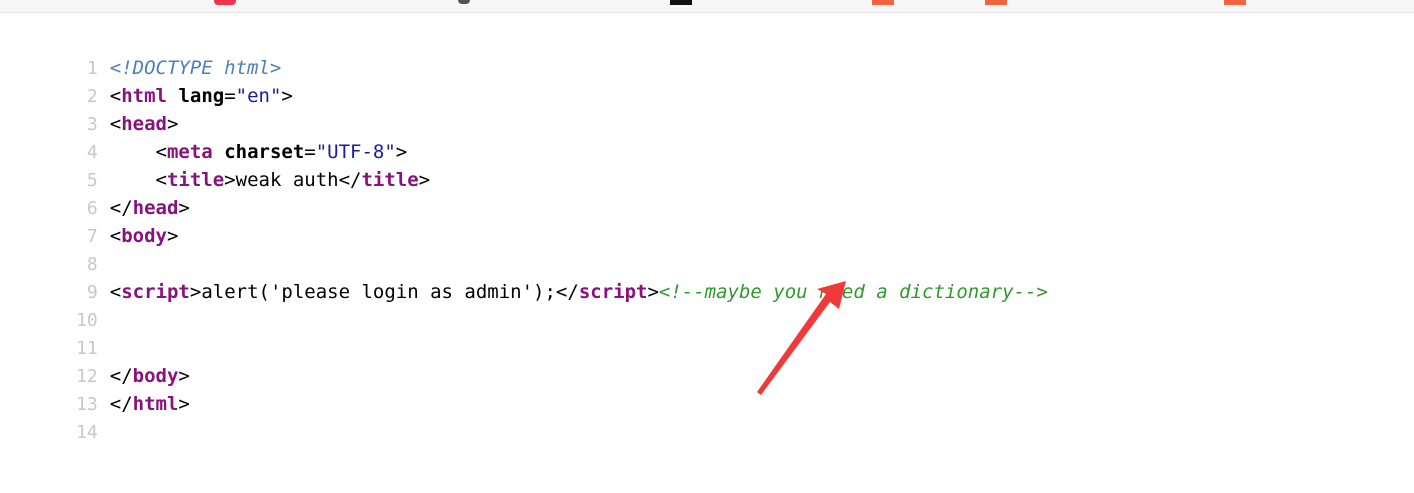 The image size is (1414, 493). What do you see at coordinates (707, 52) in the screenshot?
I see `source-line: 1 <!DOCTYPE html>` at bounding box center [707, 52].